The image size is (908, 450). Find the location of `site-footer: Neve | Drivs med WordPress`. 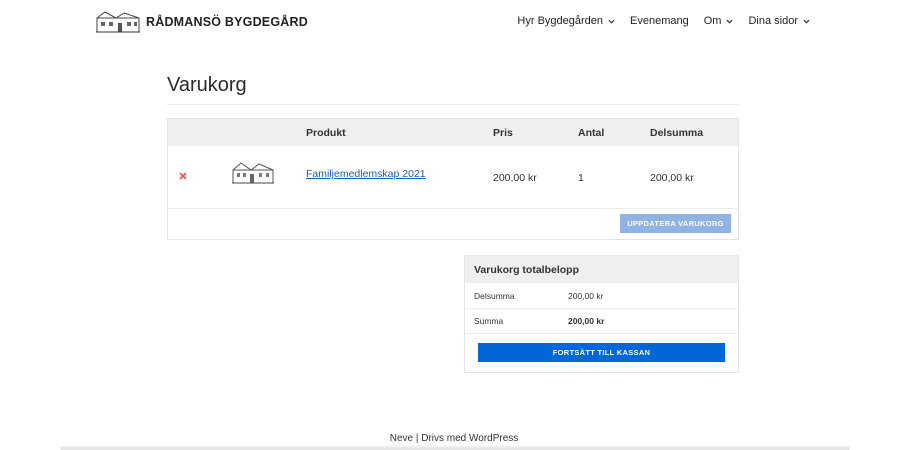

site-footer: Neve | Drivs med WordPress is located at coordinates (454, 438).